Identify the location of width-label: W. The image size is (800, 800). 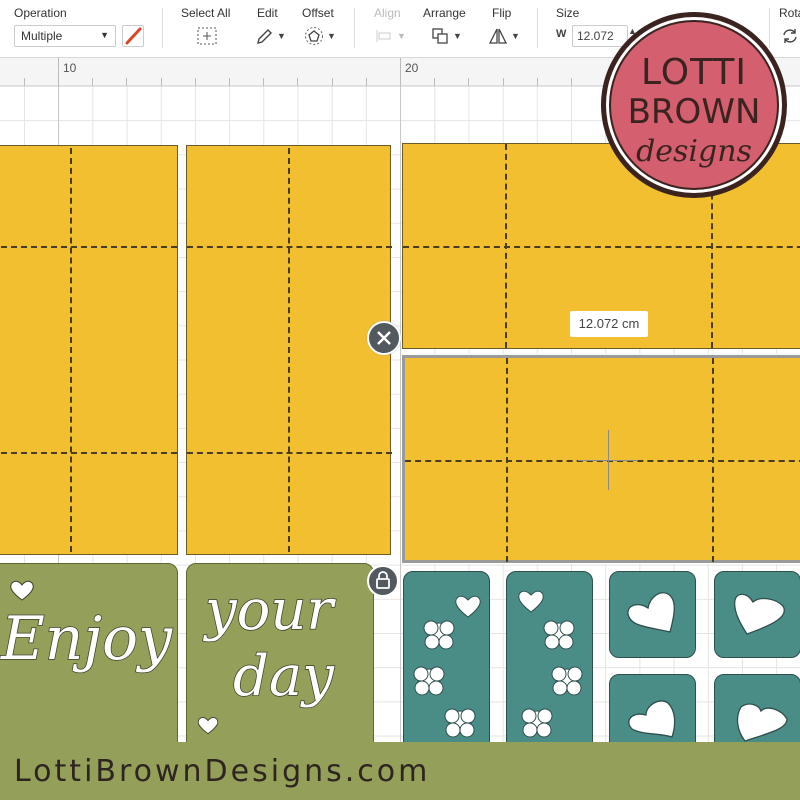
(561, 34).